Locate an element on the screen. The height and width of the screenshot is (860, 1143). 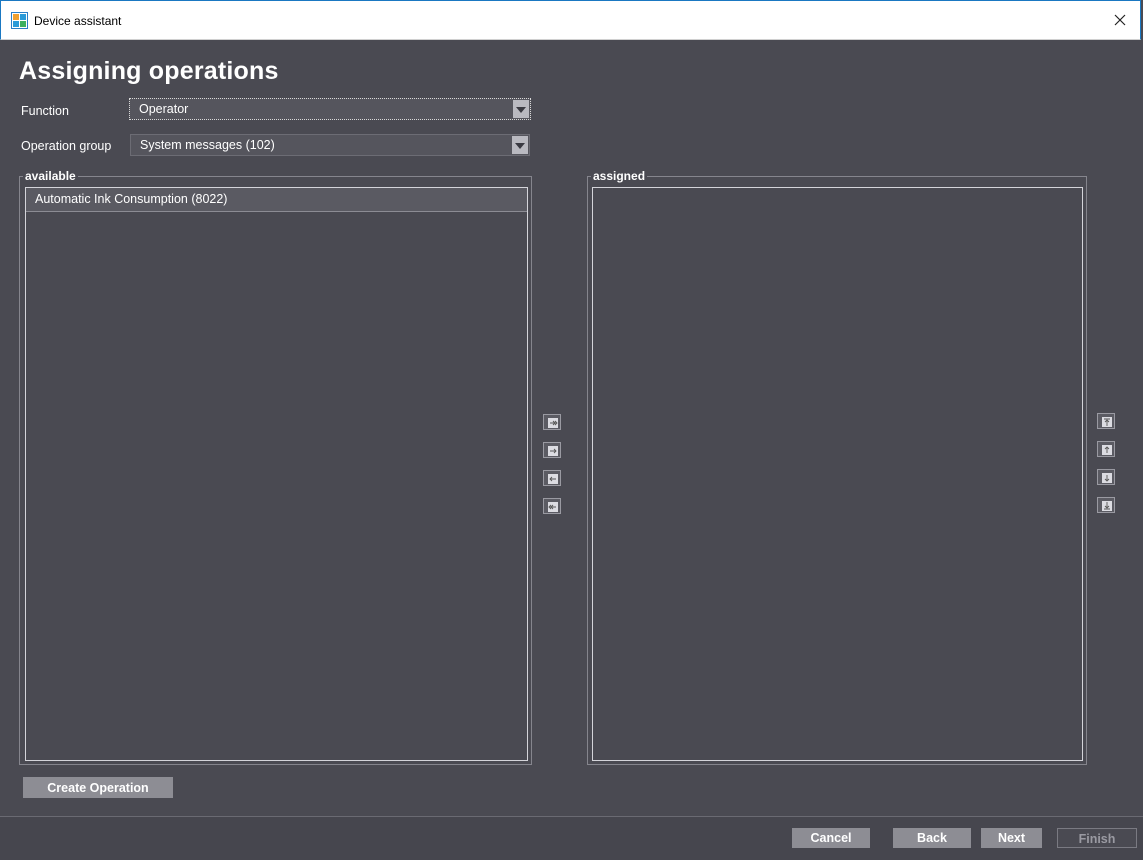
move-all-left-button is located at coordinates (552, 506).